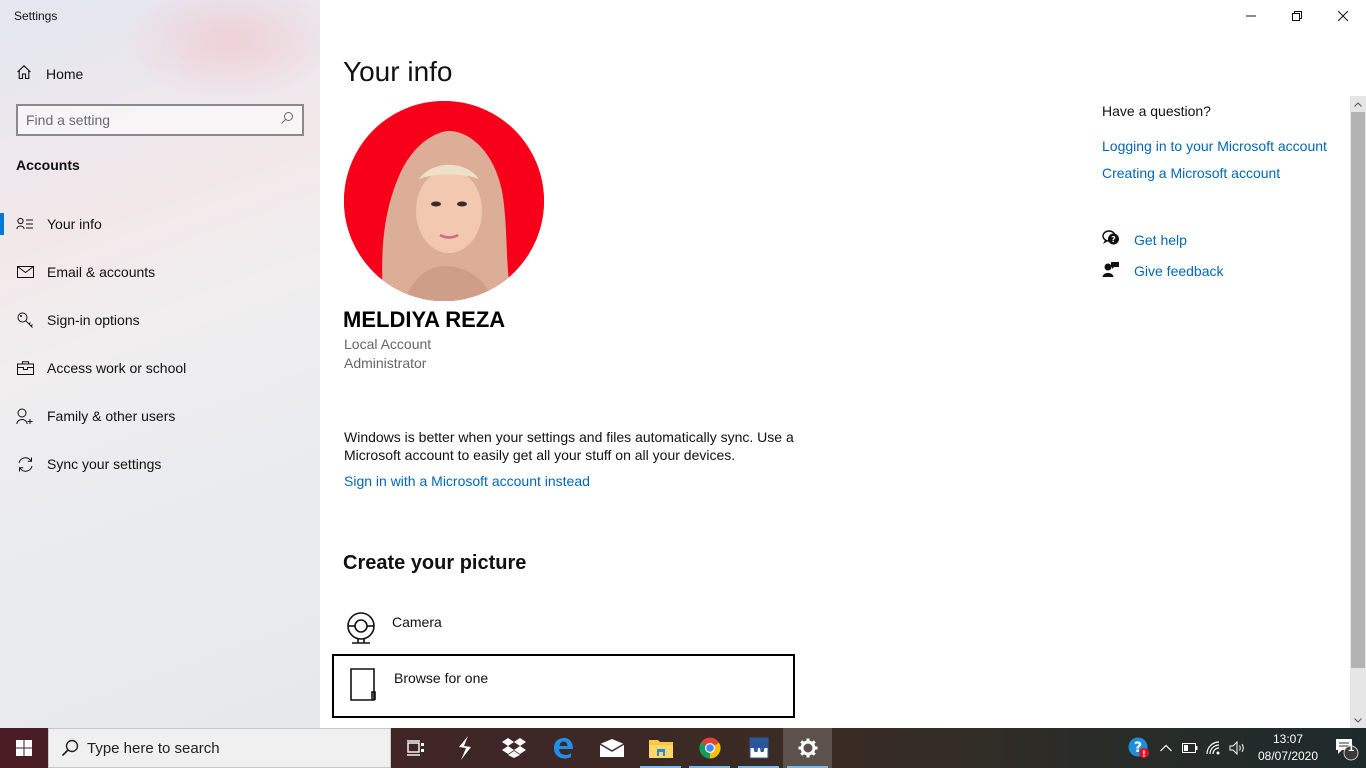  I want to click on volume-icon, so click(1236, 748).